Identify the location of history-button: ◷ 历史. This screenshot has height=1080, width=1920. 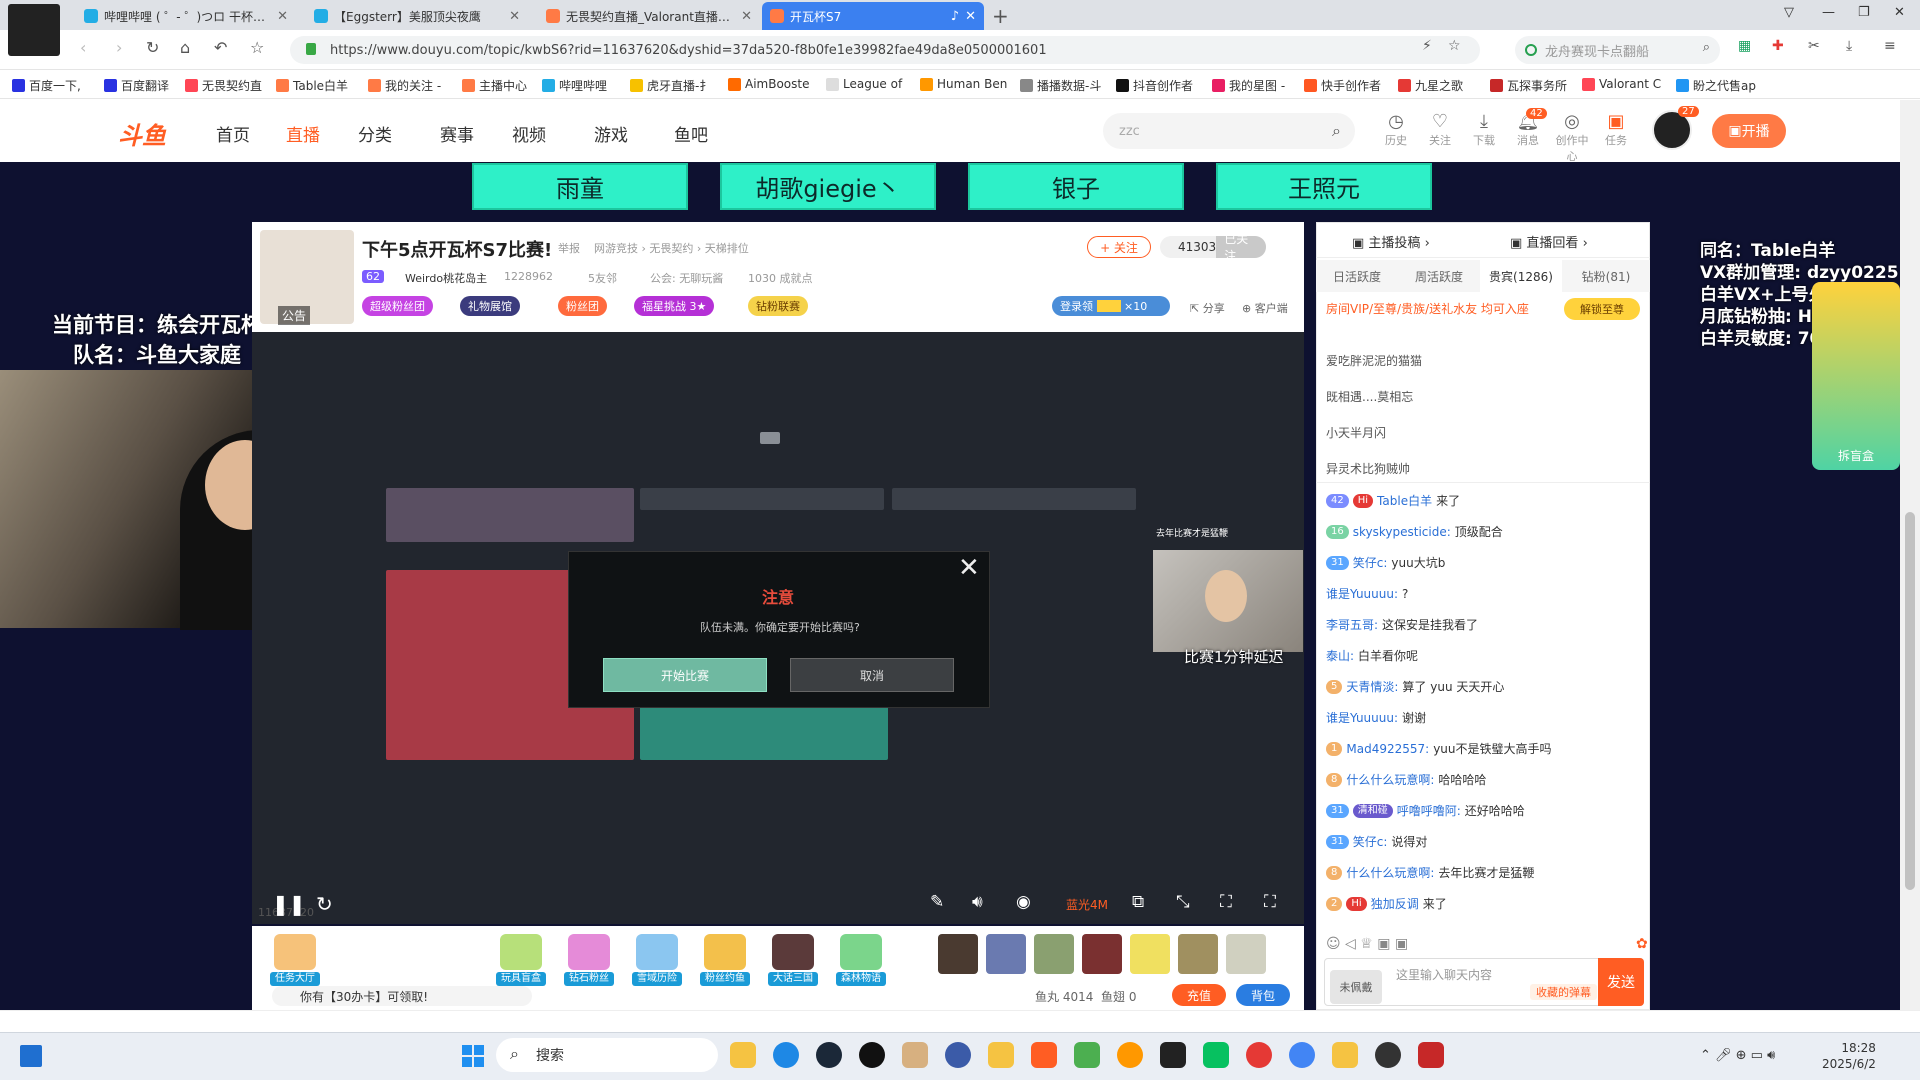
(1396, 130).